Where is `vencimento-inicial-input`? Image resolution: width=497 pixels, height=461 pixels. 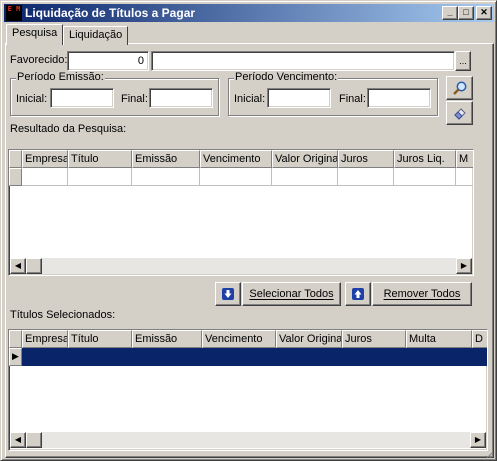 vencimento-inicial-input is located at coordinates (299, 98).